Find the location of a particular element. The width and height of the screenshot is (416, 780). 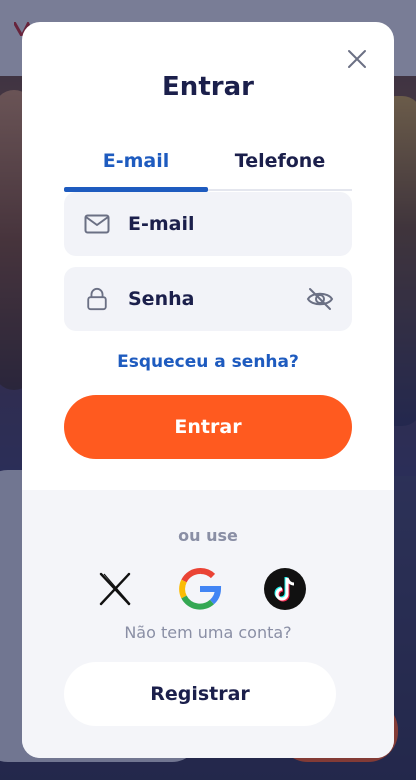

forgot-password-link: Esqueceu a senha? is located at coordinates (208, 362).